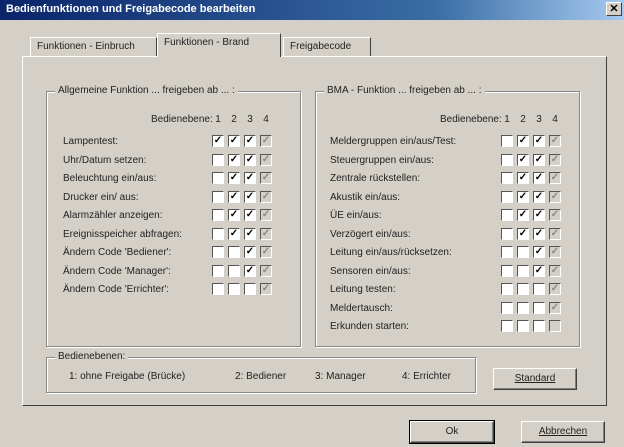  Describe the element at coordinates (614, 9) in the screenshot. I see `close-button: ✕` at that location.